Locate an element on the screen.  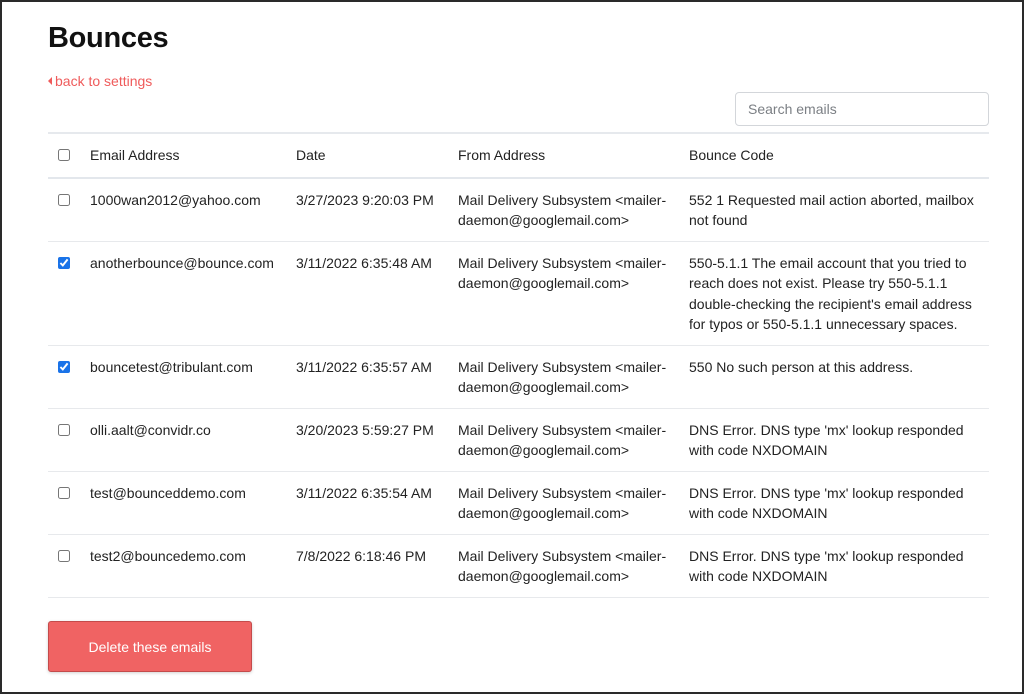
row-date: 3/11/2022 6:35:54 AM is located at coordinates (364, 492).